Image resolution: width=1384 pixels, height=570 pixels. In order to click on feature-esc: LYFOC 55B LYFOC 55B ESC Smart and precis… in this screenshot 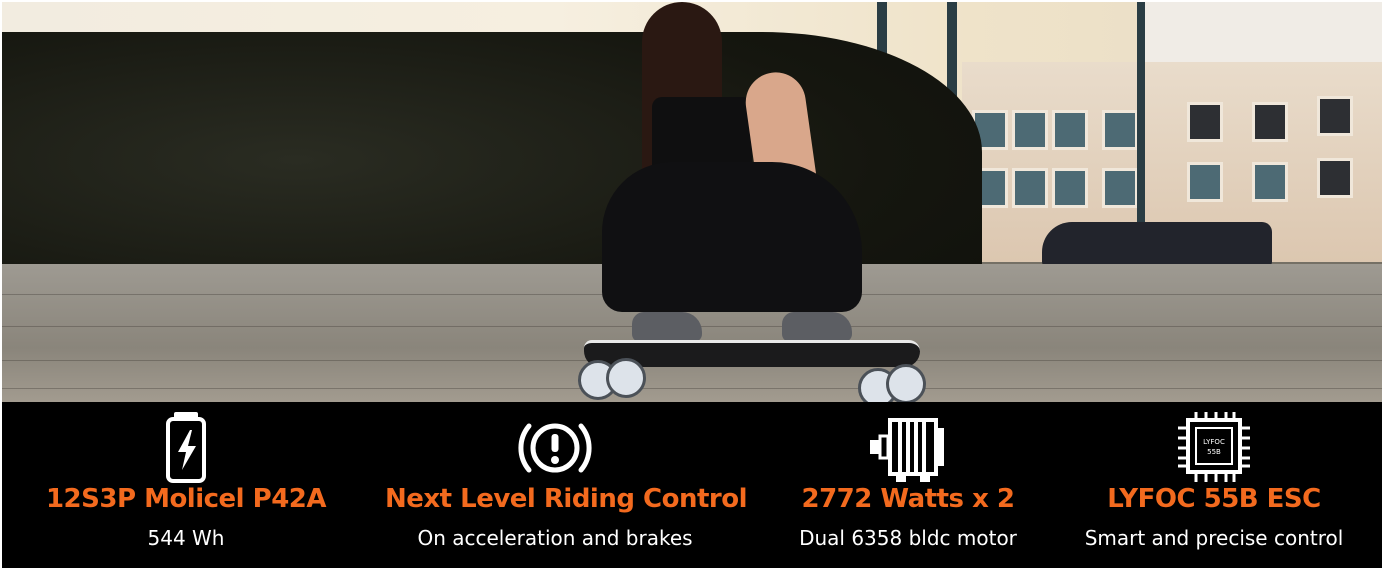, I will do `click(1214, 485)`.